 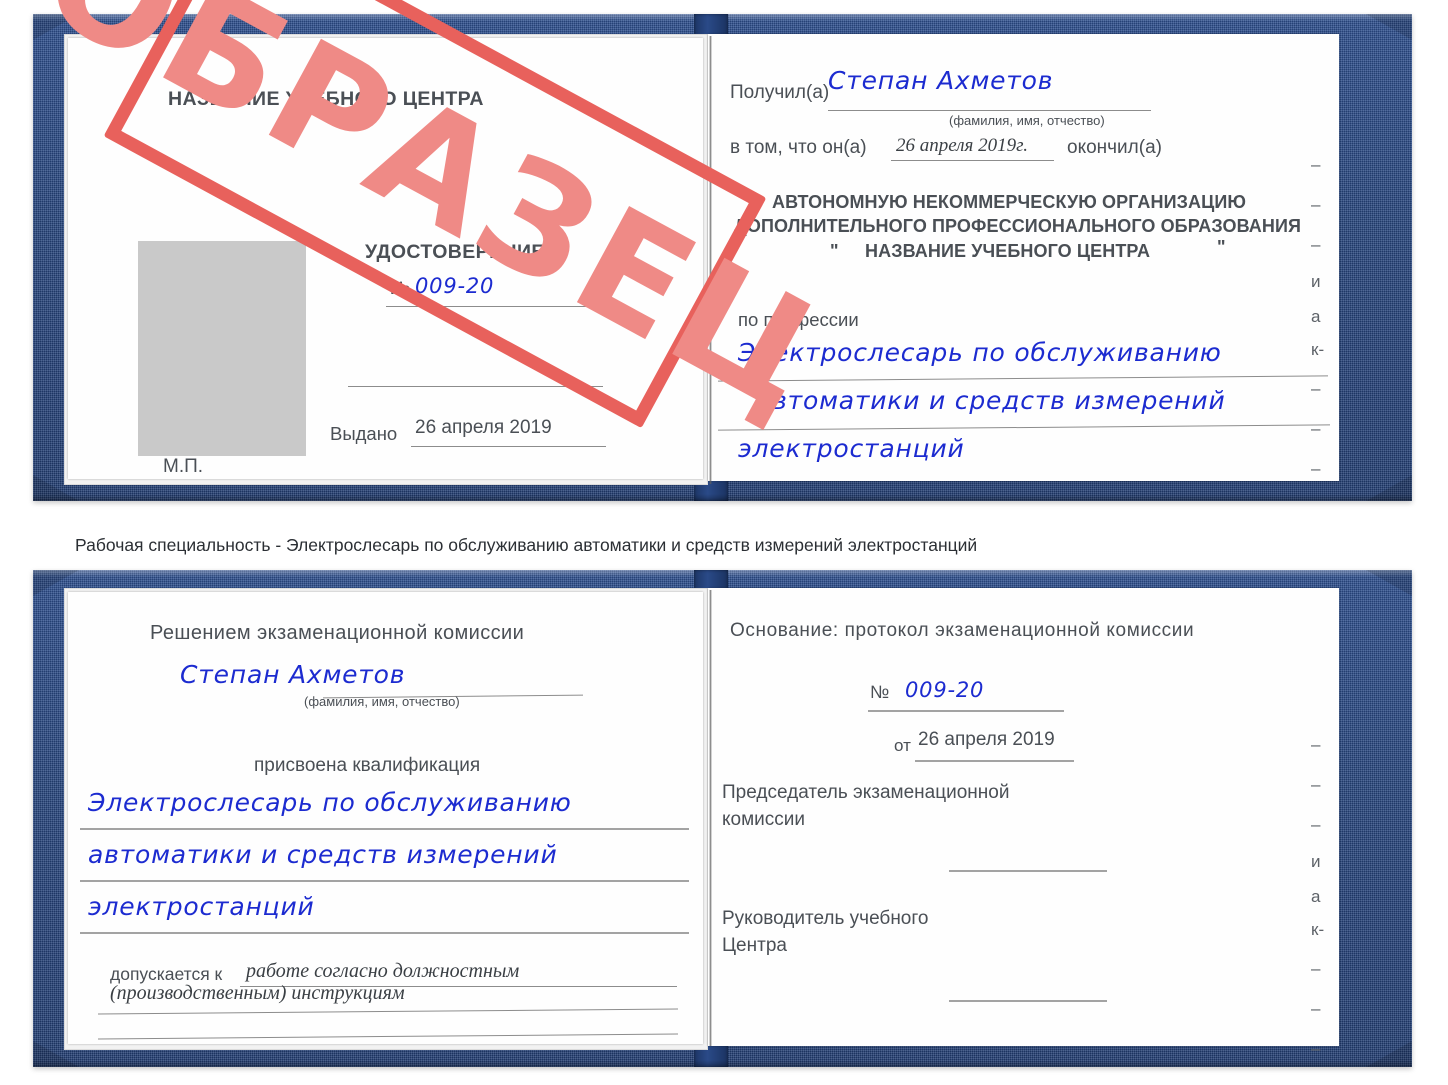 I want to click on profession-line-2: автоматики и средств измерений, so click(x=991, y=400).